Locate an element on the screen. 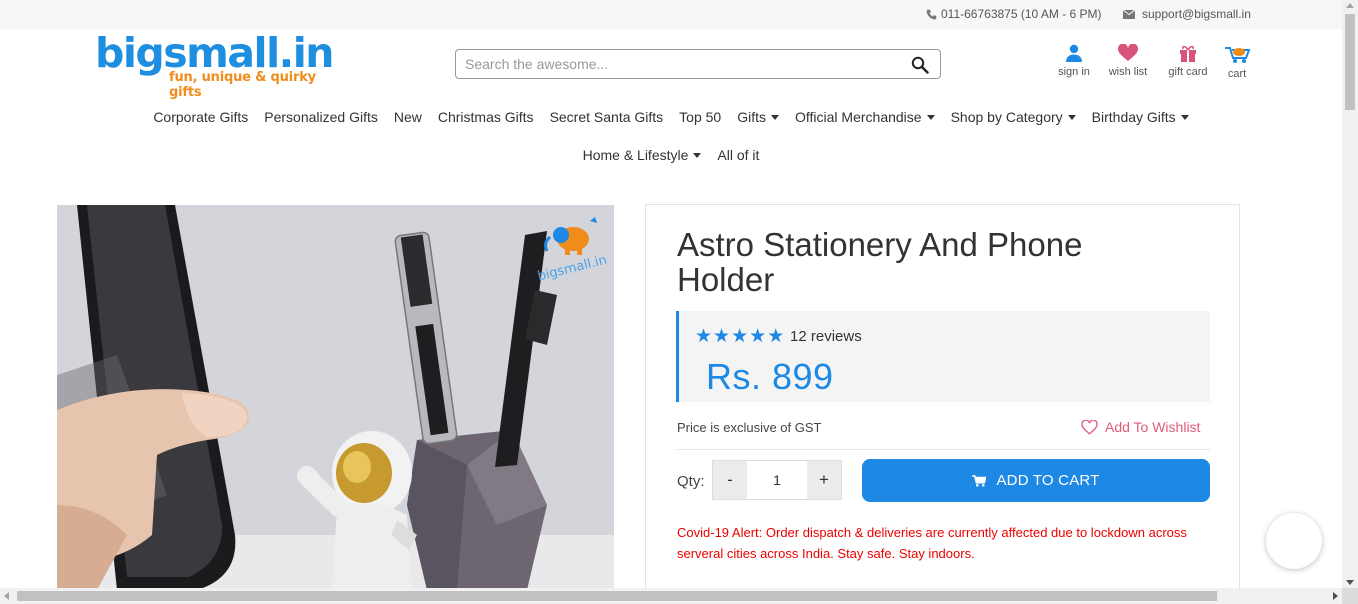 This screenshot has width=1358, height=604. nav-label: All of it is located at coordinates (738, 155).